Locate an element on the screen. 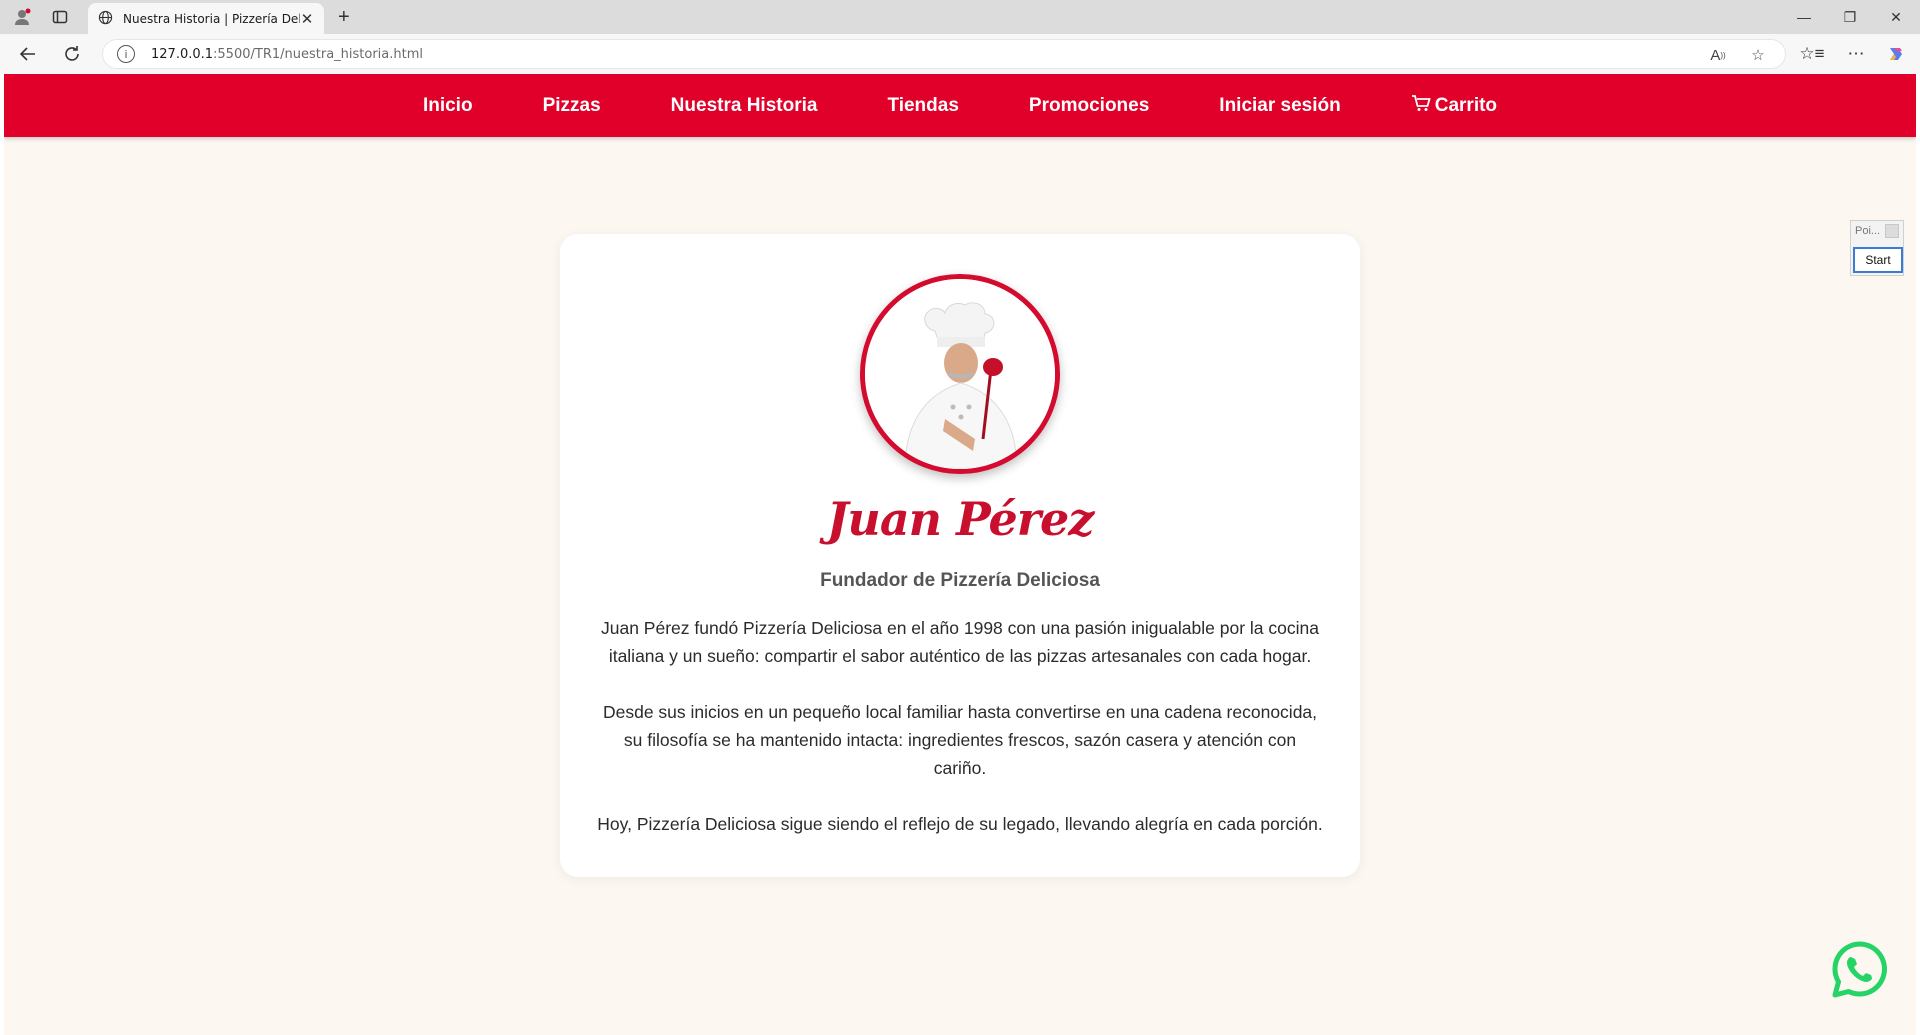  site-info-icon: i is located at coordinates (126, 54).